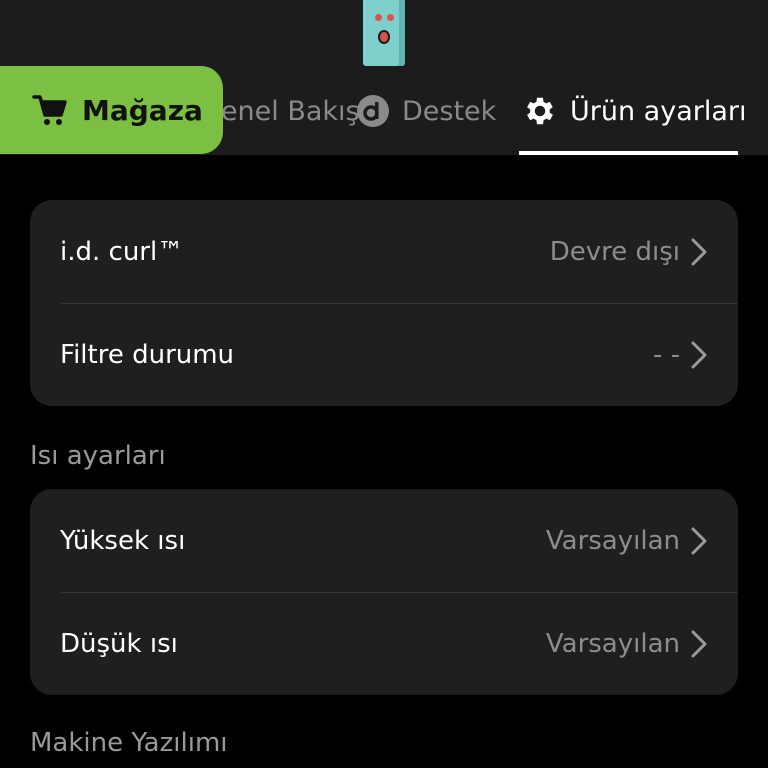 Image resolution: width=768 pixels, height=768 pixels. I want to click on section-title-heat: Isı ayarları, so click(98, 456).